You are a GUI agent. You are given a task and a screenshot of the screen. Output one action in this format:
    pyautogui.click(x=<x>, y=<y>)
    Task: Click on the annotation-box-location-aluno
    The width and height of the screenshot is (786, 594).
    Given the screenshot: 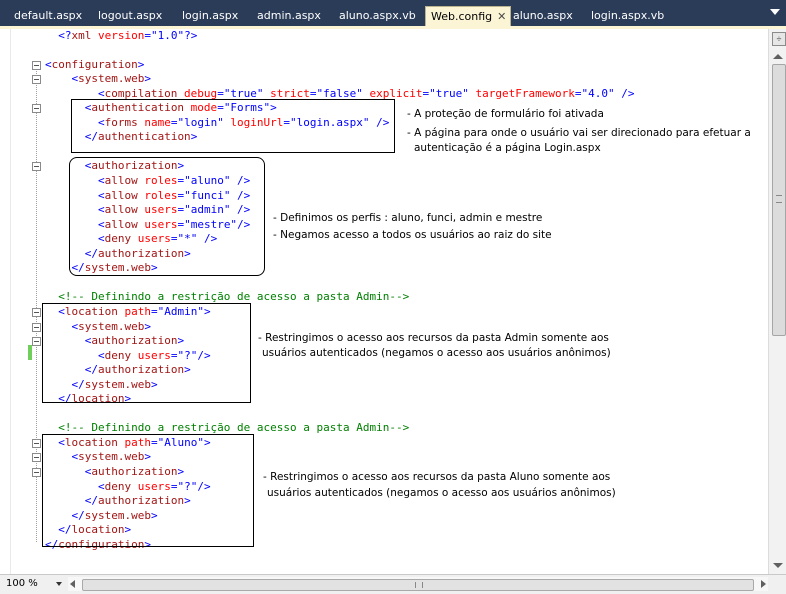 What is the action you would take?
    pyautogui.click(x=148, y=490)
    